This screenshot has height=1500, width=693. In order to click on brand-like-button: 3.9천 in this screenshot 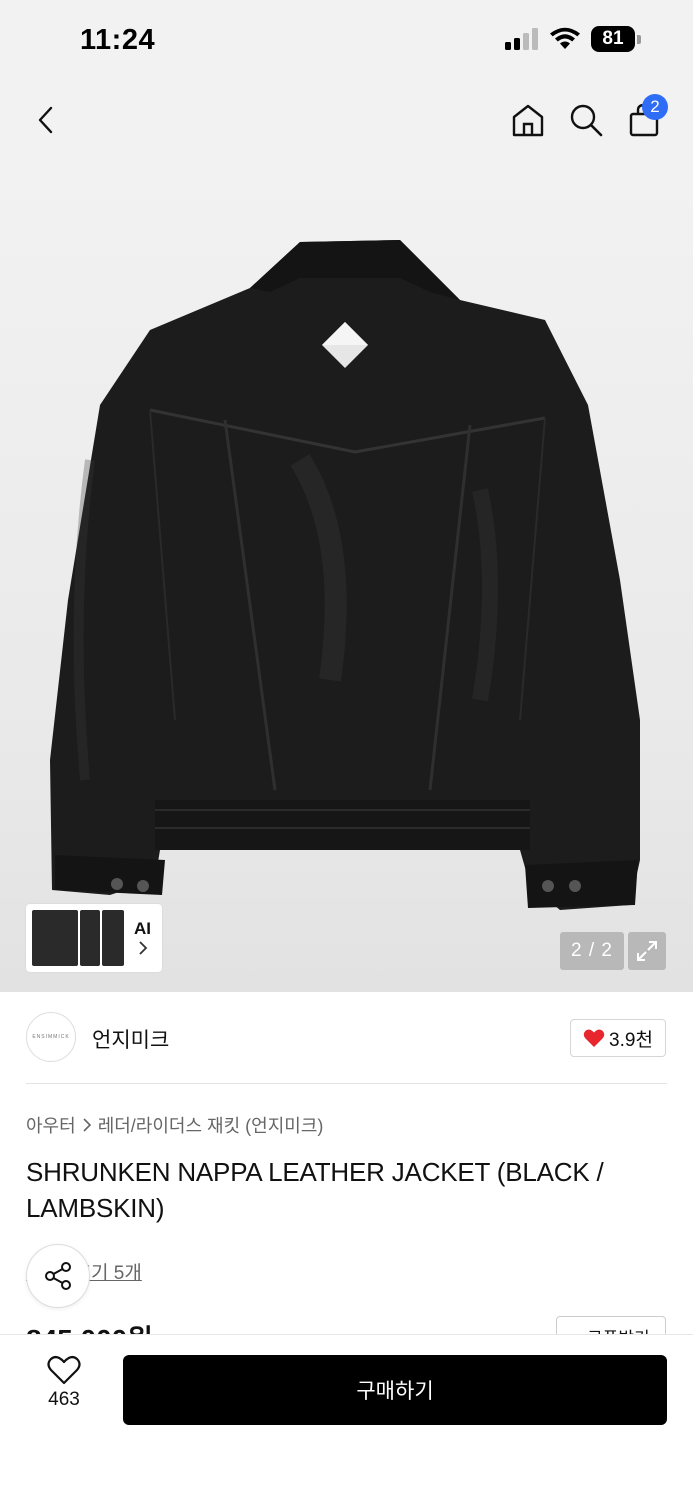, I will do `click(618, 1038)`.